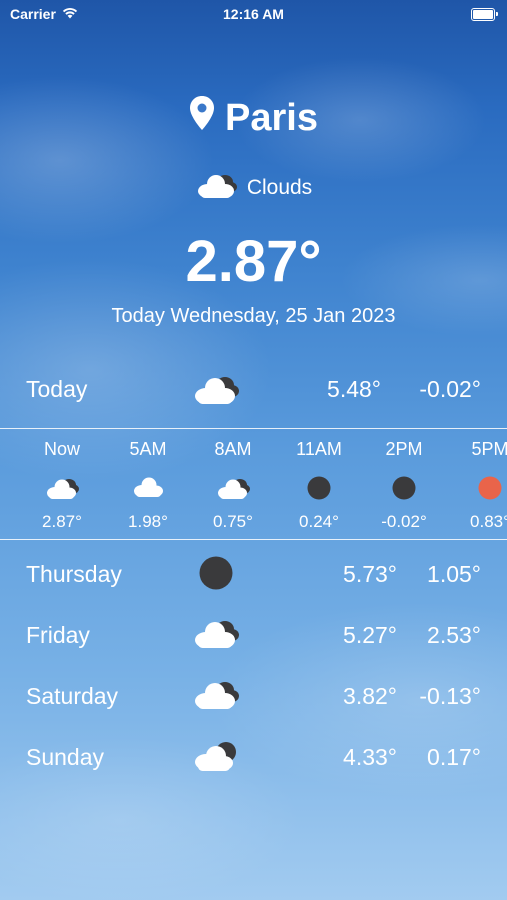 The height and width of the screenshot is (900, 507). I want to click on hour-label: 2PM, so click(404, 449).